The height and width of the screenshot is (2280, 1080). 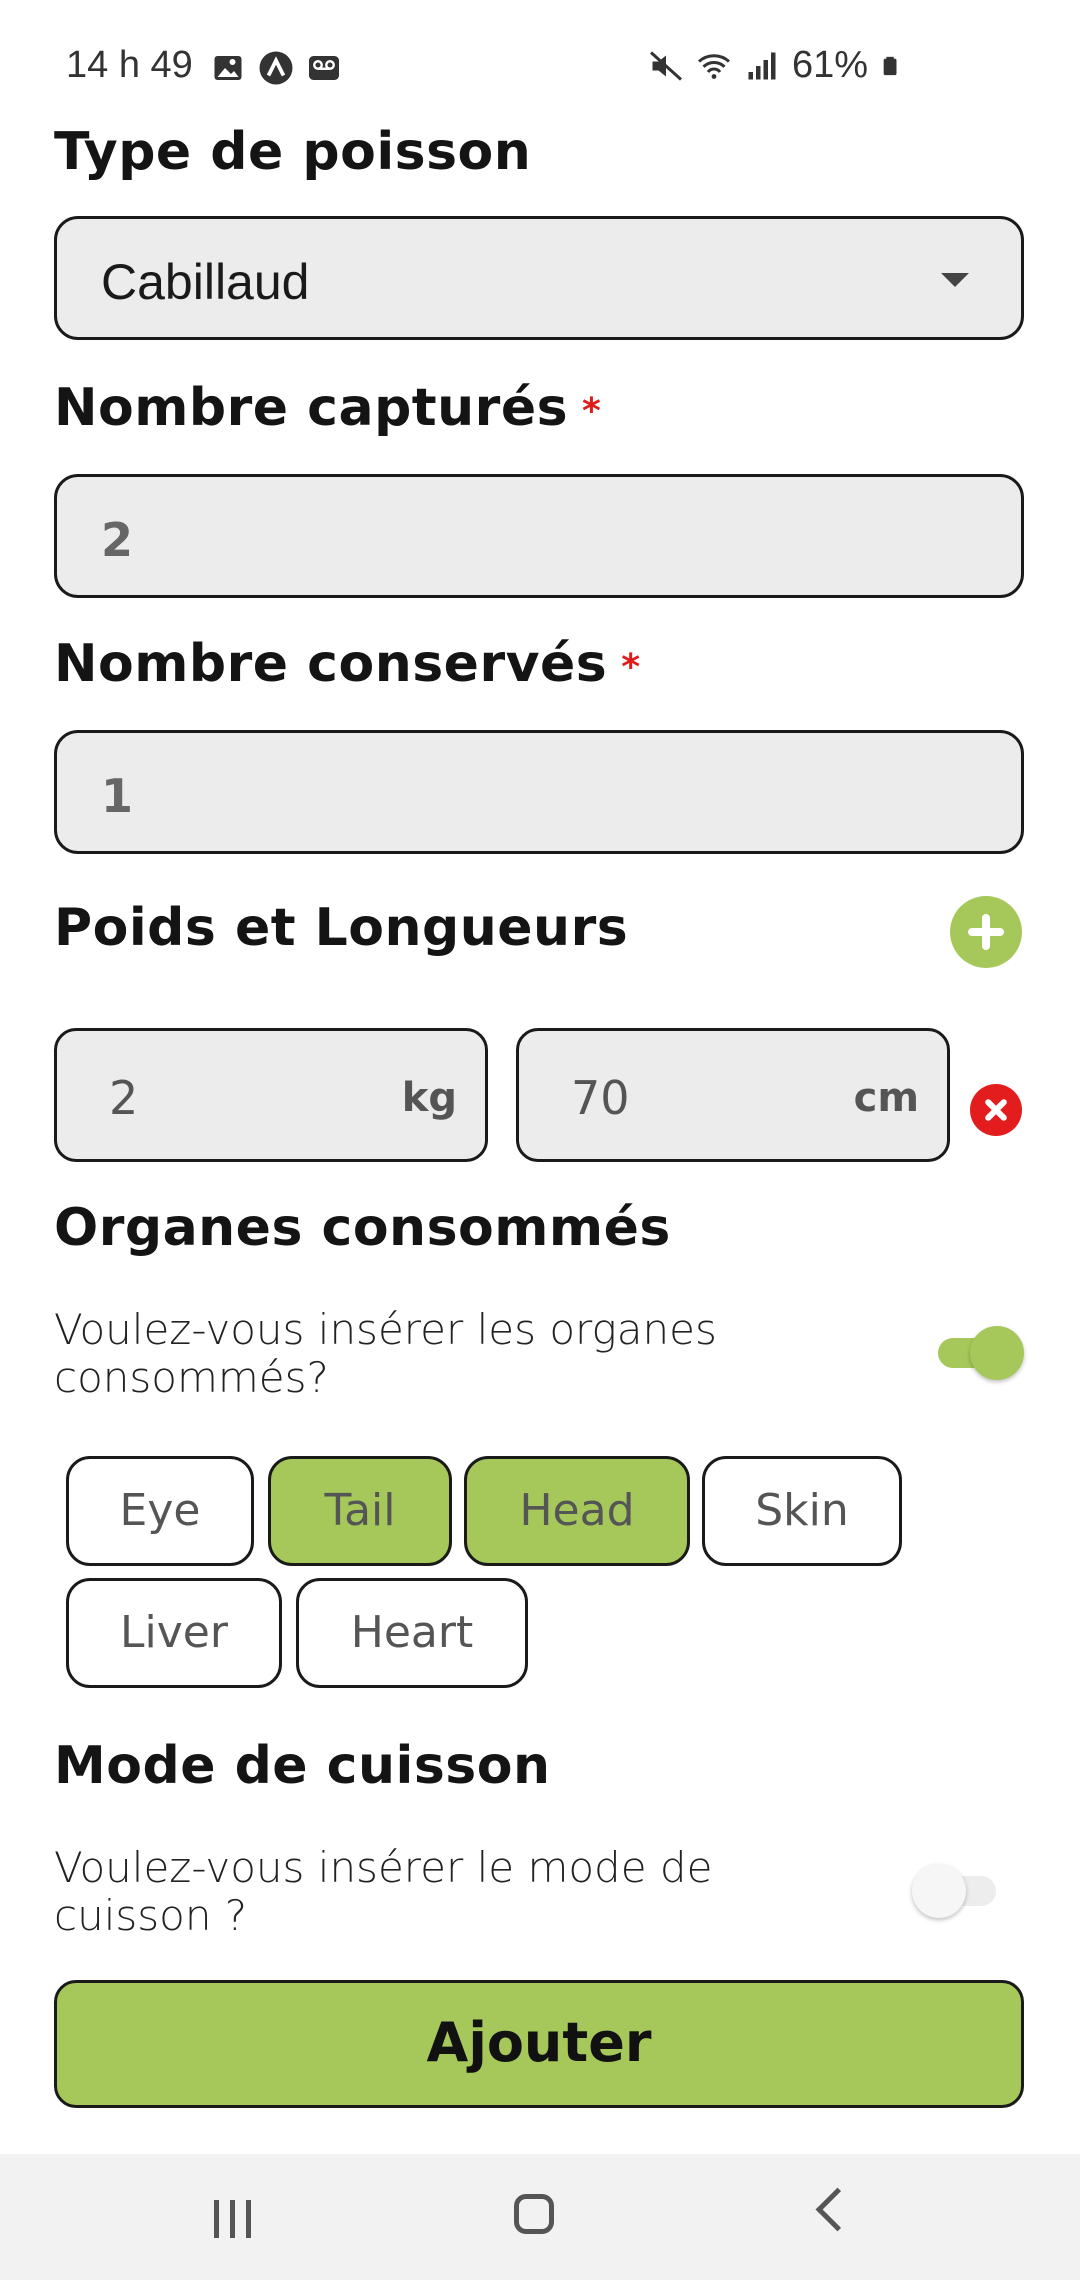 I want to click on organs-toggle, so click(x=979, y=1353).